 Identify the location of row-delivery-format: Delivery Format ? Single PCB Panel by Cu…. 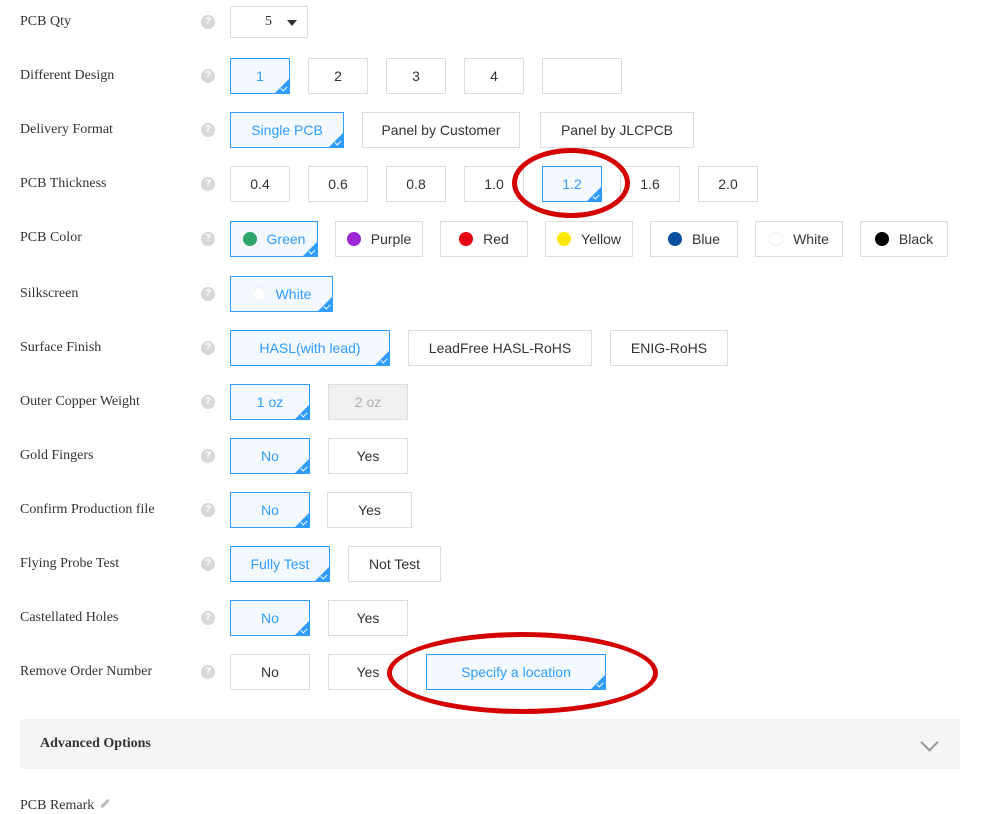
(492, 130).